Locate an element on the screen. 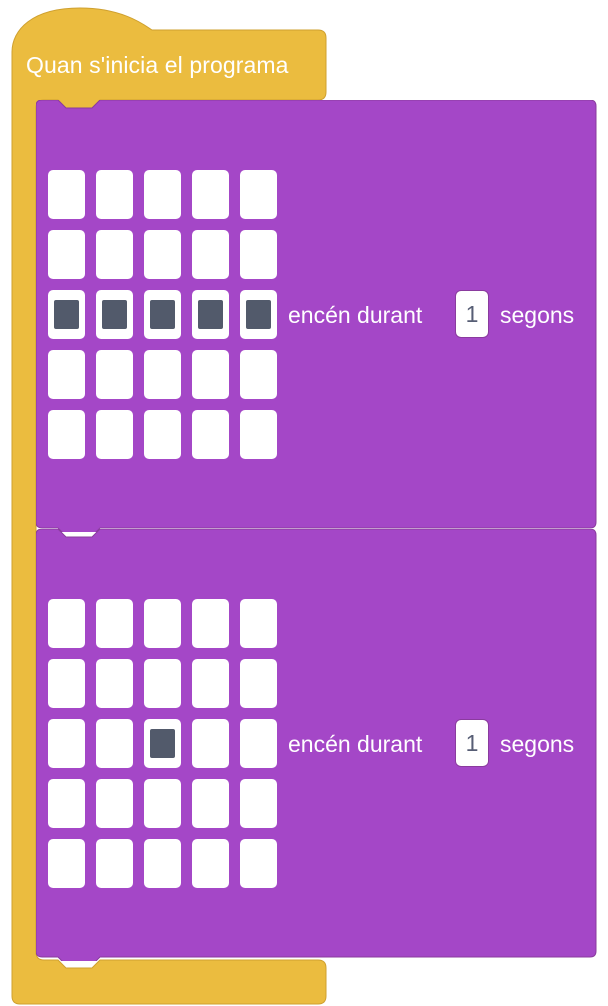 The height and width of the screenshot is (1006, 608). hat-block-label: Quan s'inicia el programa is located at coordinates (157, 65).